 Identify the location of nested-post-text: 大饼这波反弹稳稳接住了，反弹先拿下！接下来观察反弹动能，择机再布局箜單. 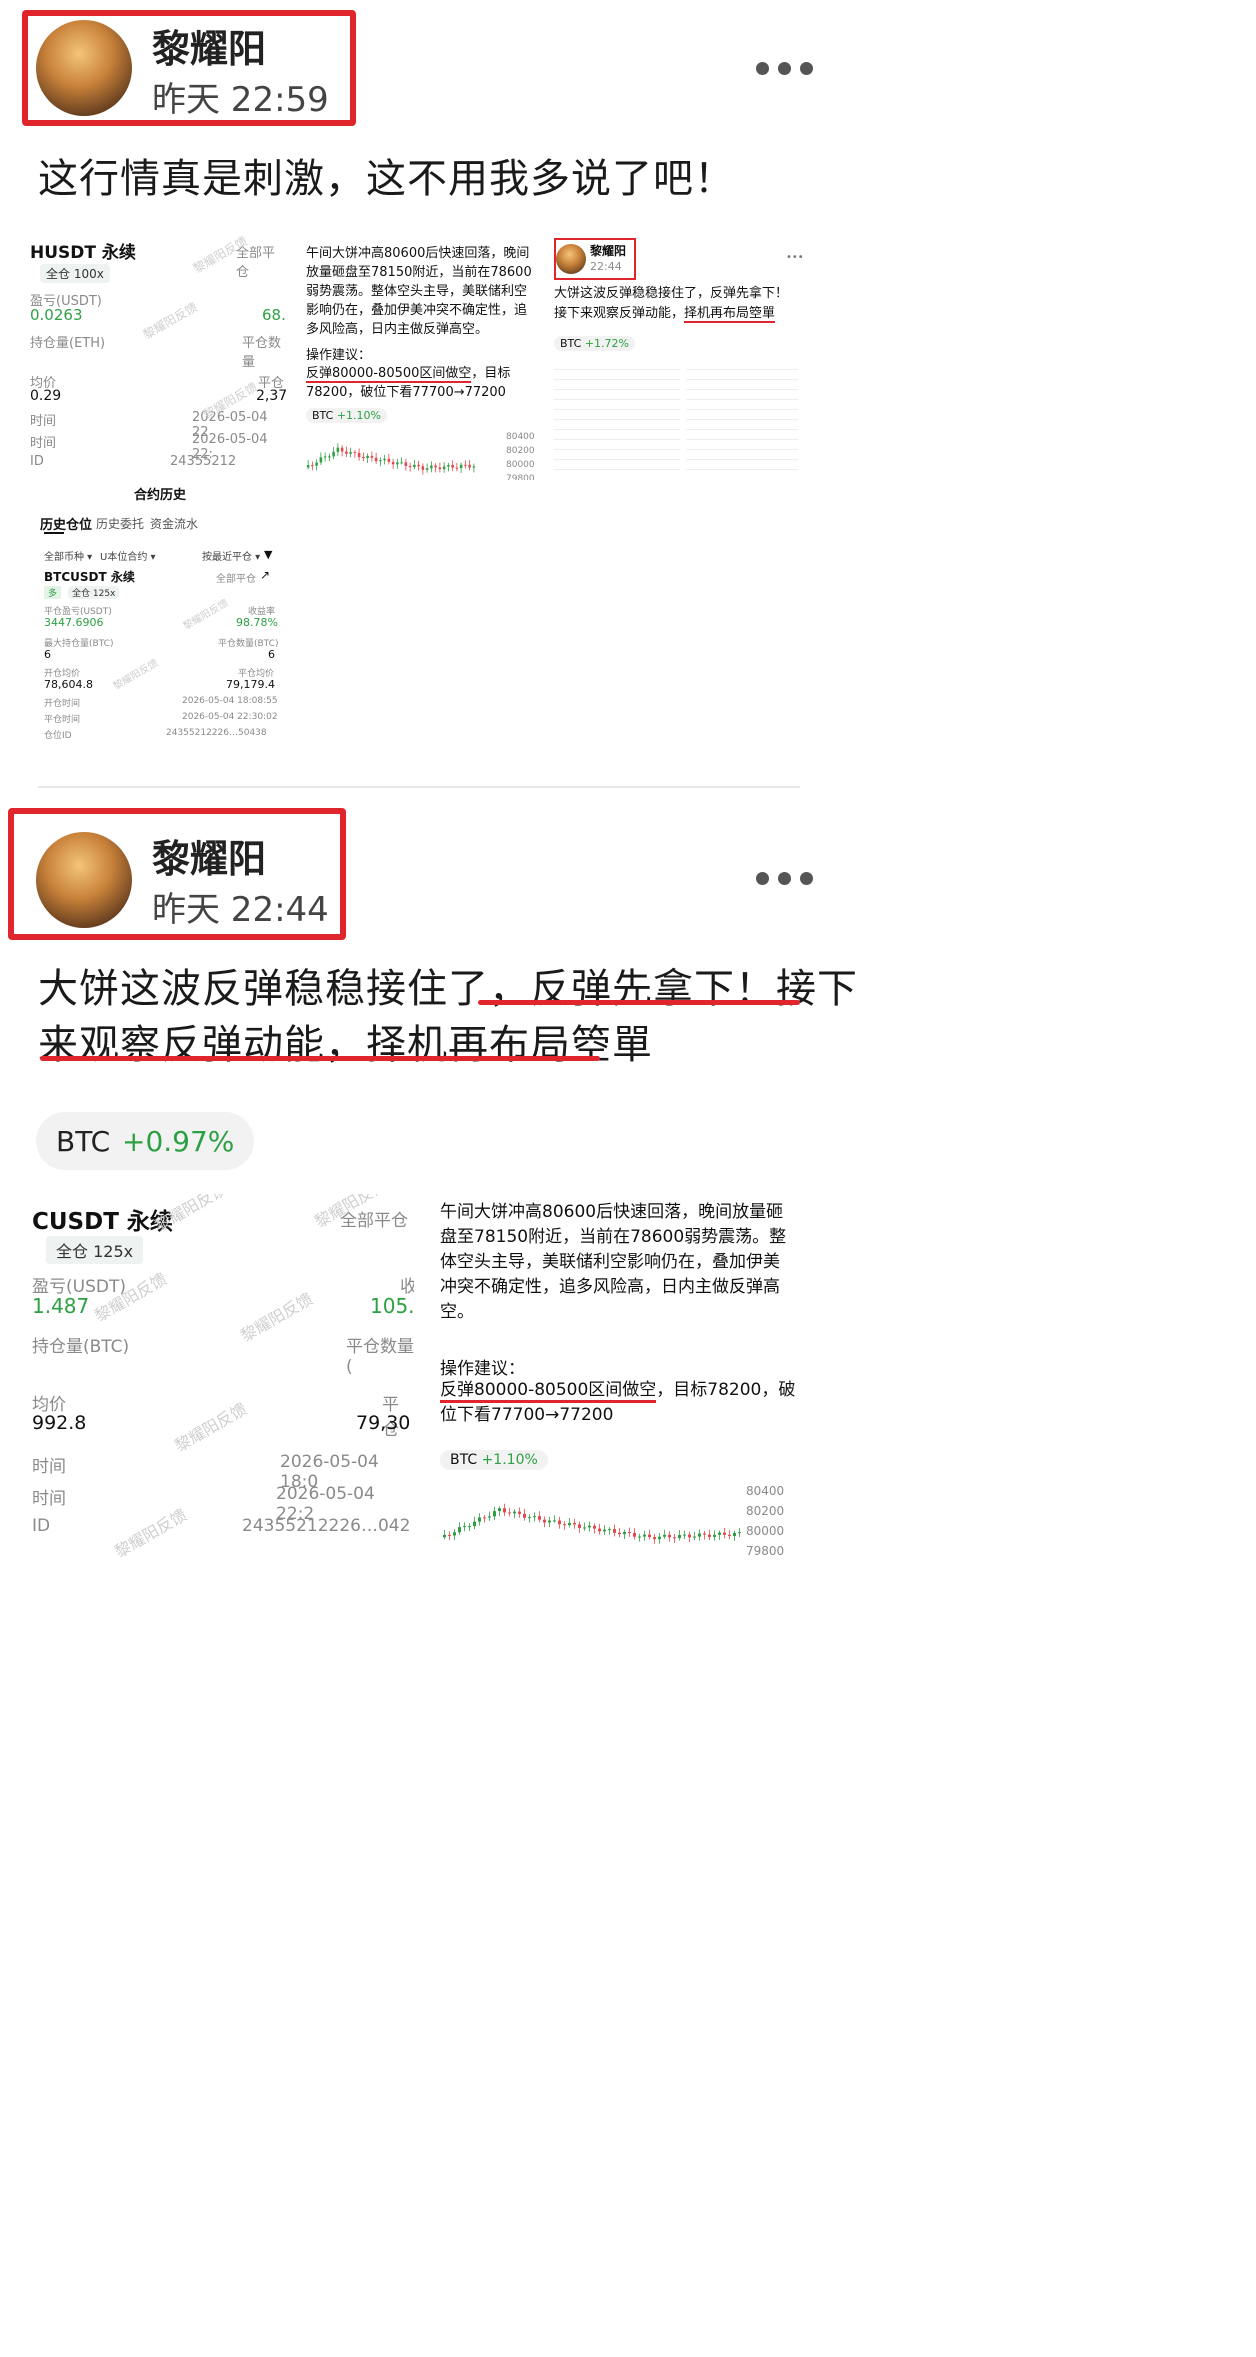
(677, 304).